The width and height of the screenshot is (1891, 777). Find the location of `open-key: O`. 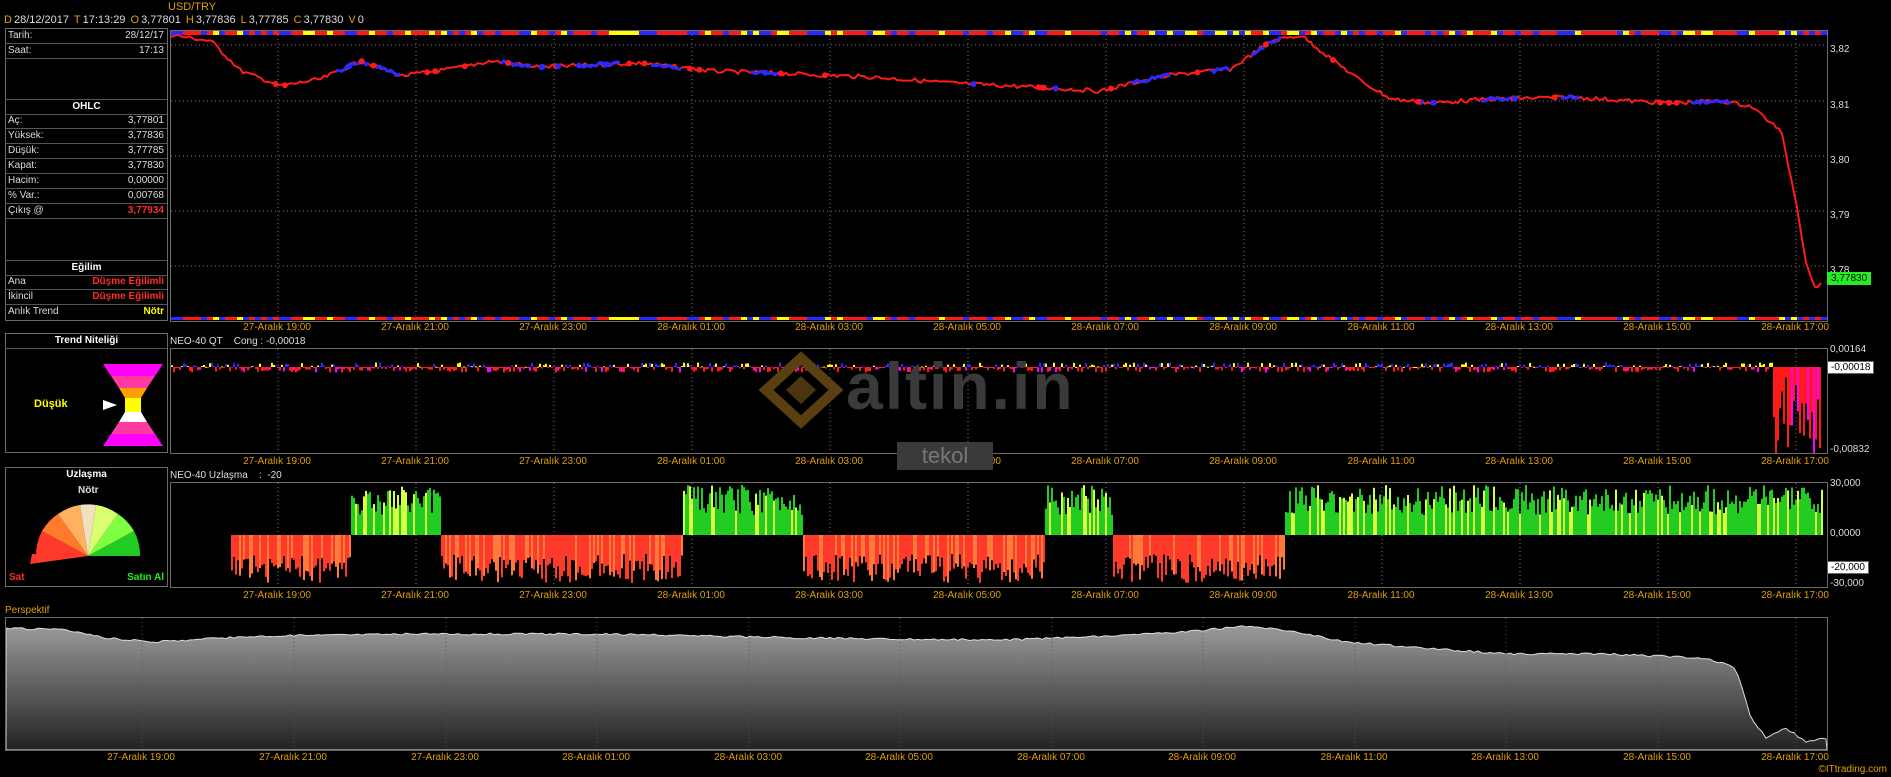

open-key: O is located at coordinates (135, 20).